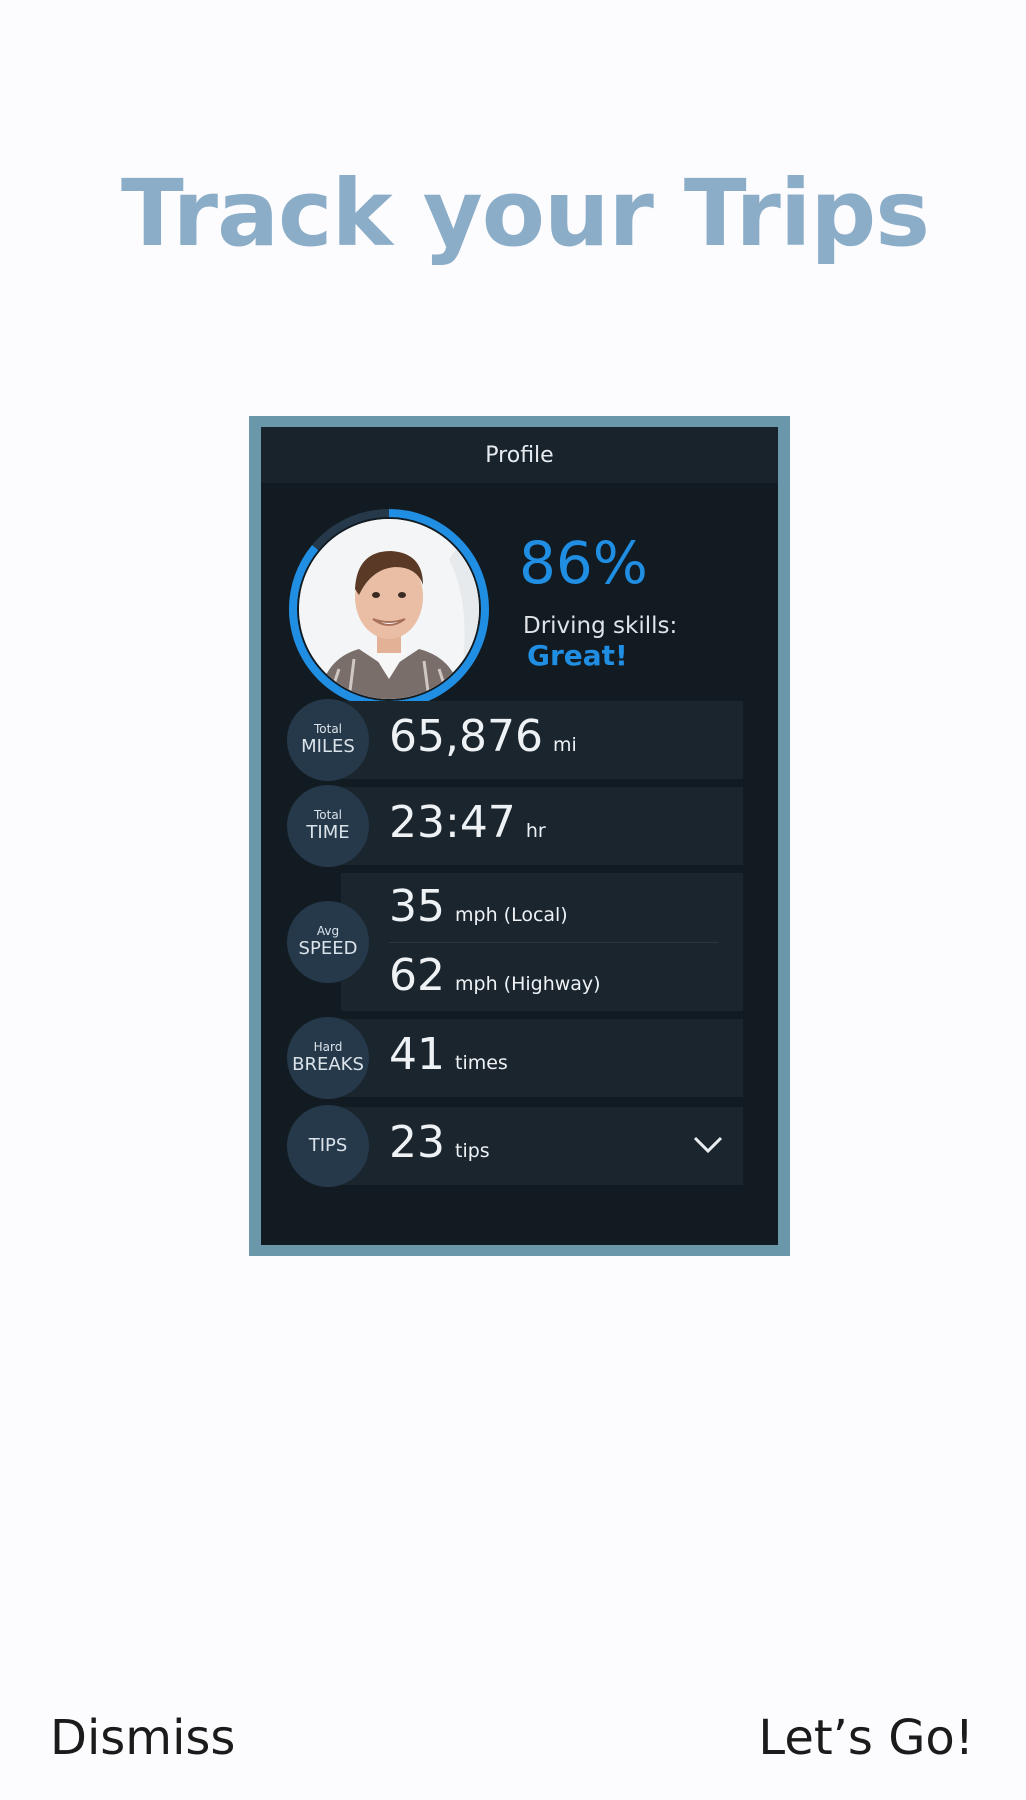 Image resolution: width=1026 pixels, height=1800 pixels. Describe the element at coordinates (328, 1047) in the screenshot. I see `stat-badge-small-label: Hard` at that location.